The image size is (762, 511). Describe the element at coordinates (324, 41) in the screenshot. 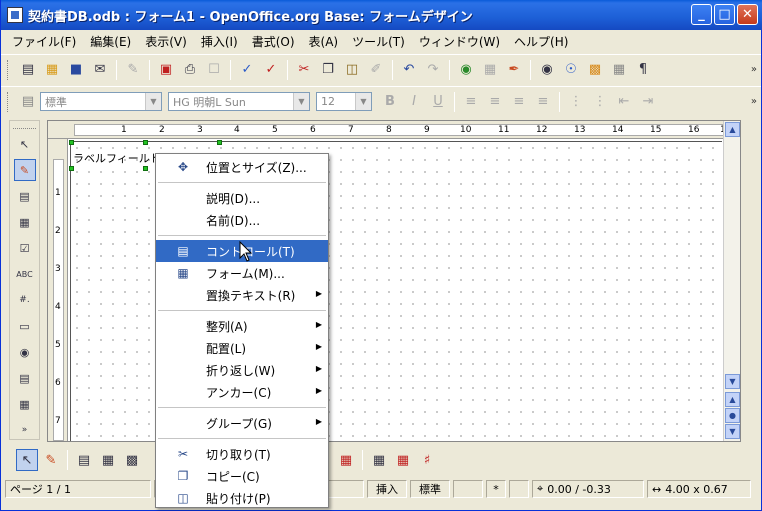

I see `menu-table: 表(A)` at that location.